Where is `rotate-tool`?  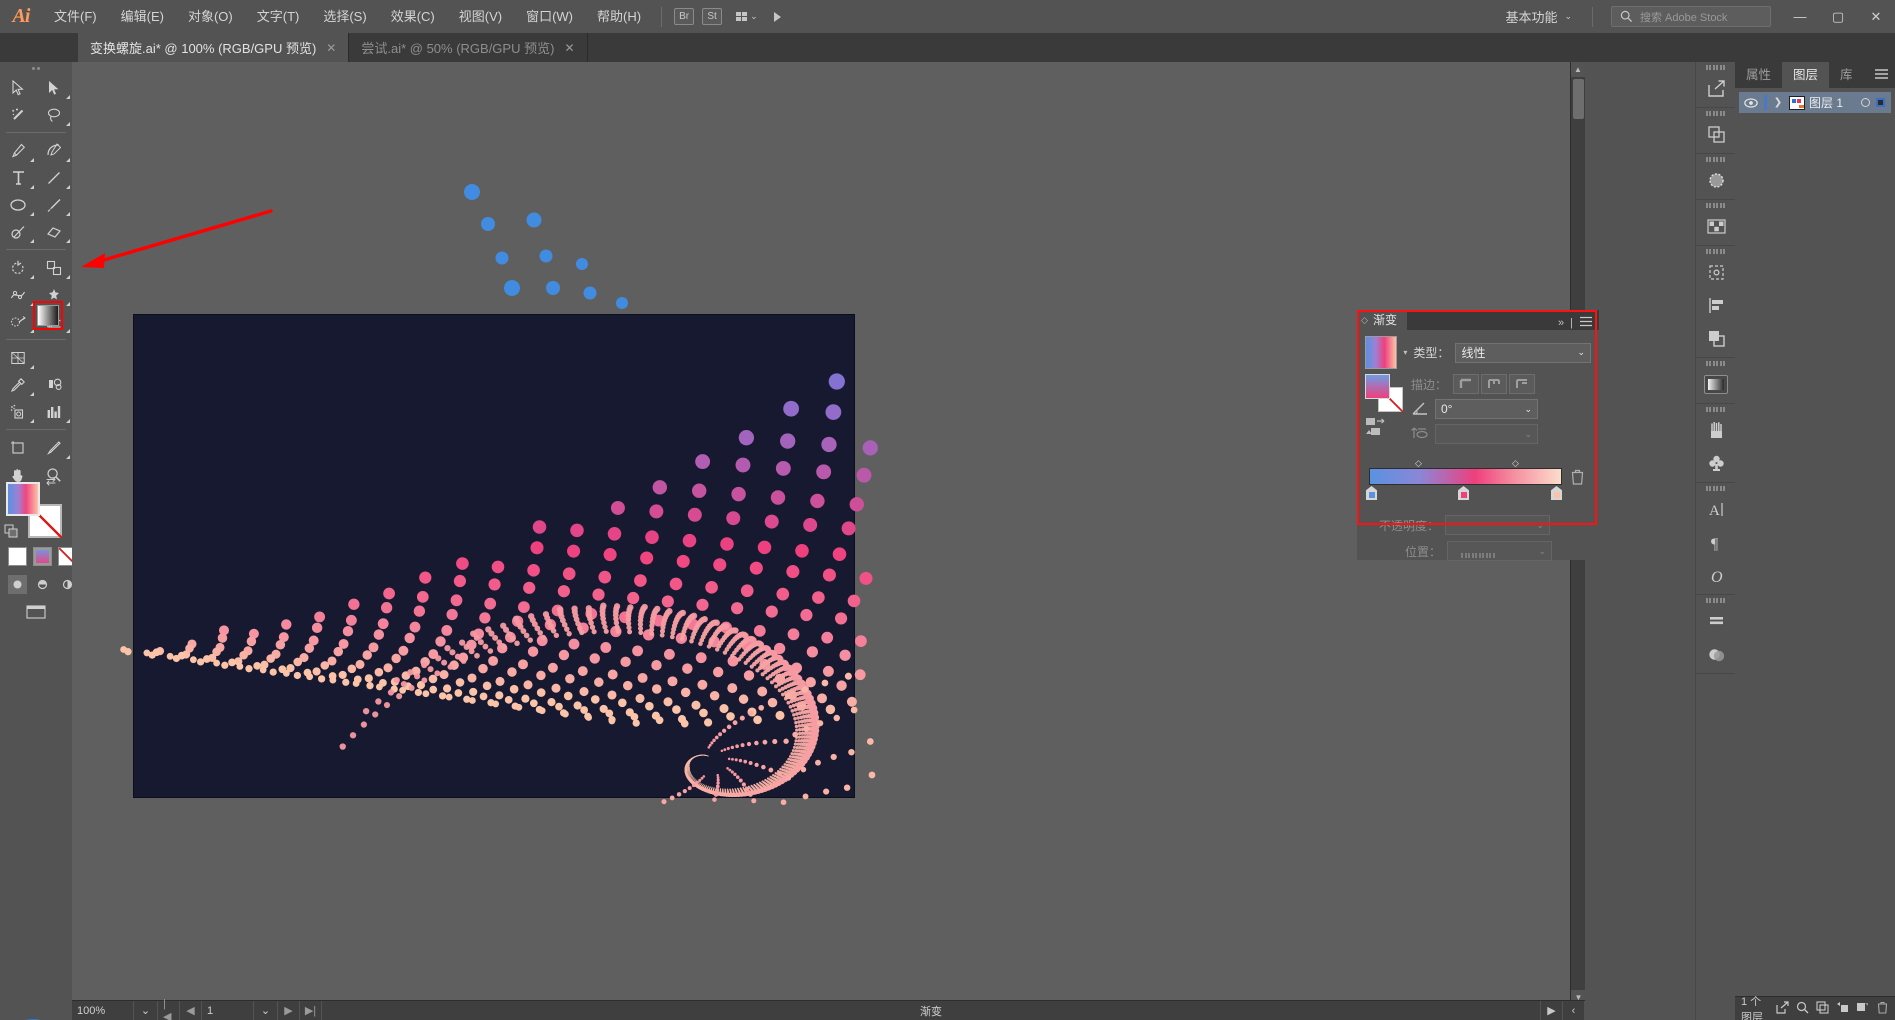
rotate-tool is located at coordinates (18, 267).